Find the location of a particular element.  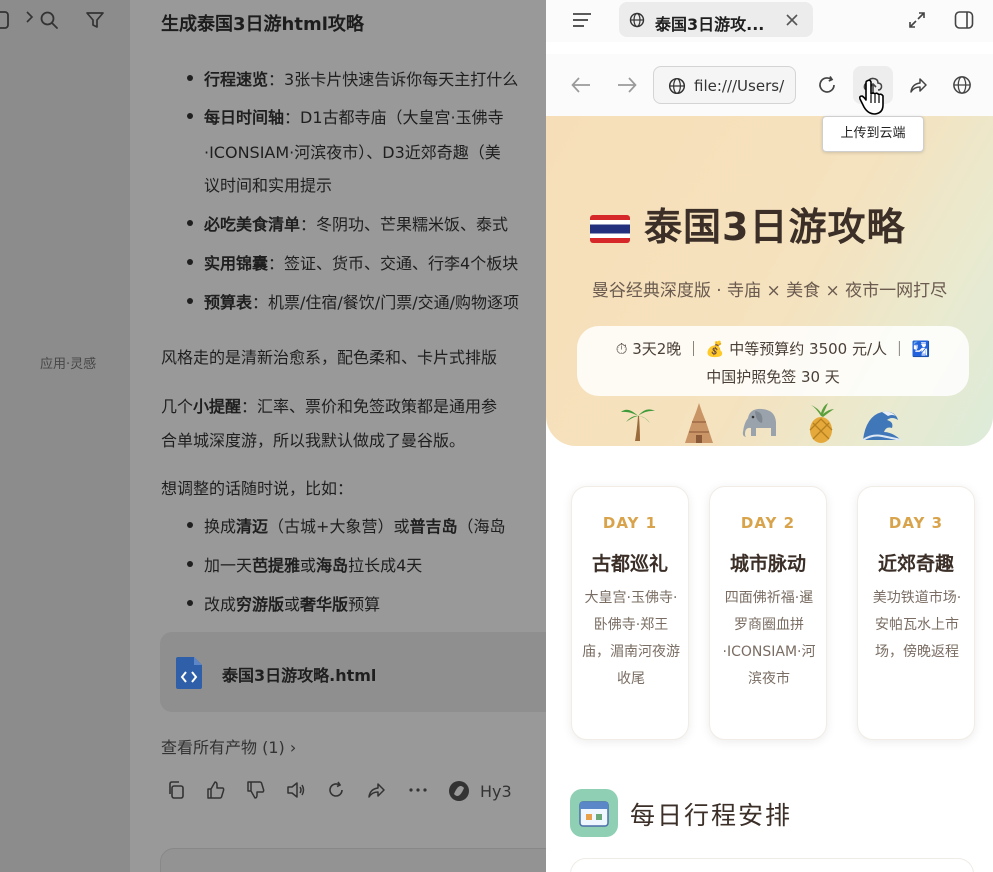

thailand-flag-icon is located at coordinates (610, 230).